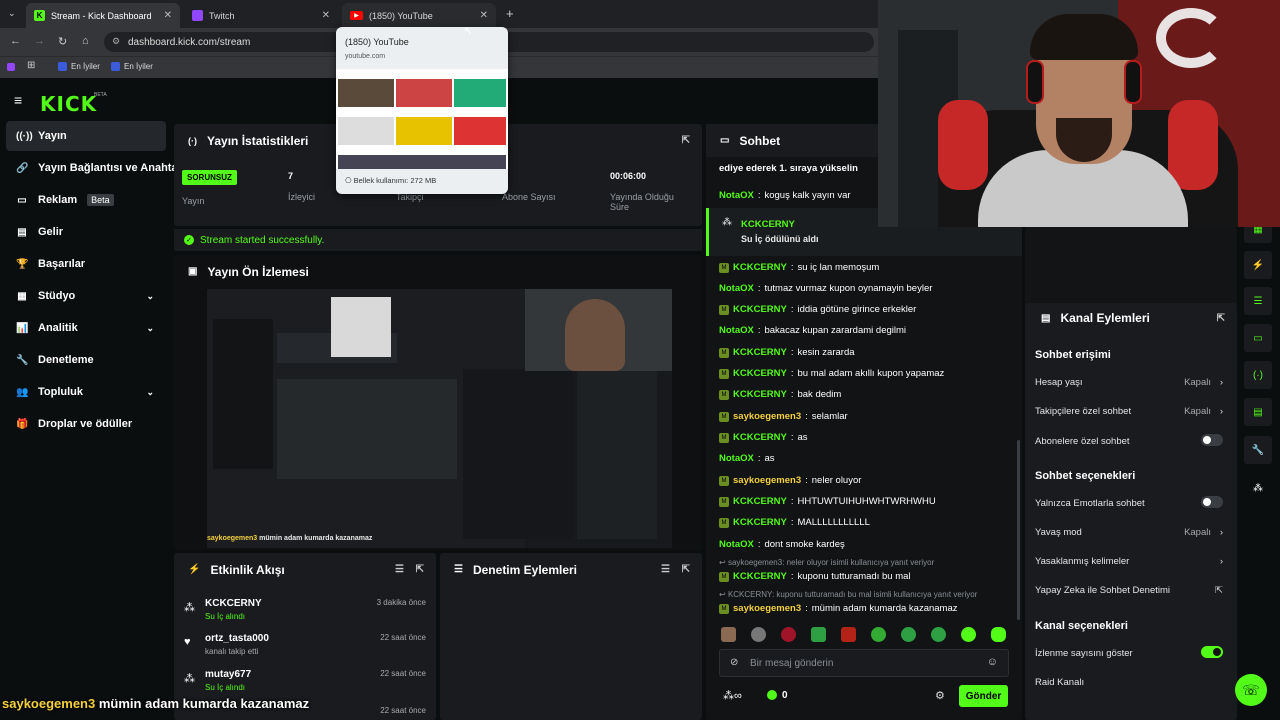 The image size is (1280, 720). I want to click on new-tab-icon: +, so click(510, 13).